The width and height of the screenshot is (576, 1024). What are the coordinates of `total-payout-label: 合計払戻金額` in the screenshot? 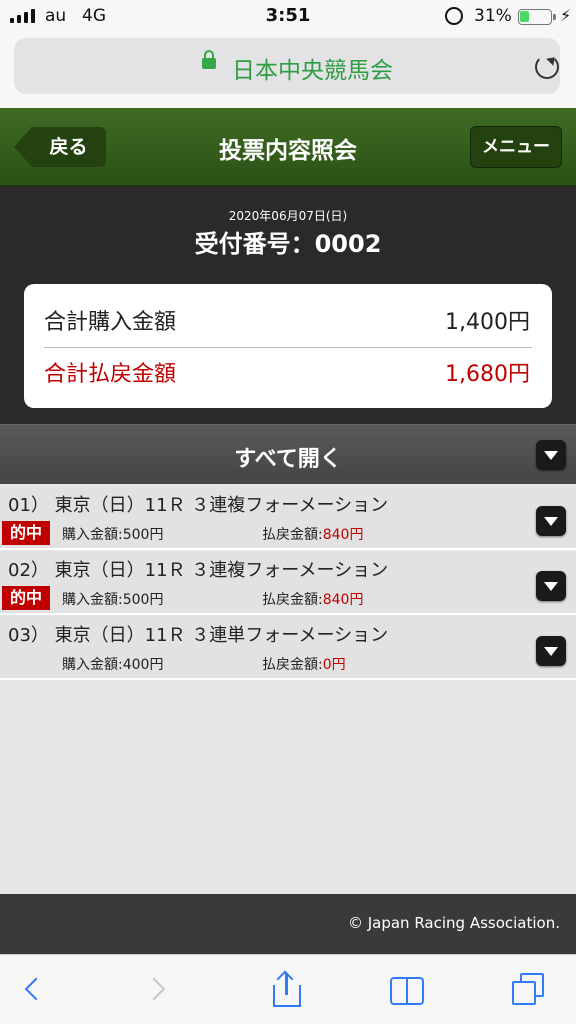 It's located at (110, 374).